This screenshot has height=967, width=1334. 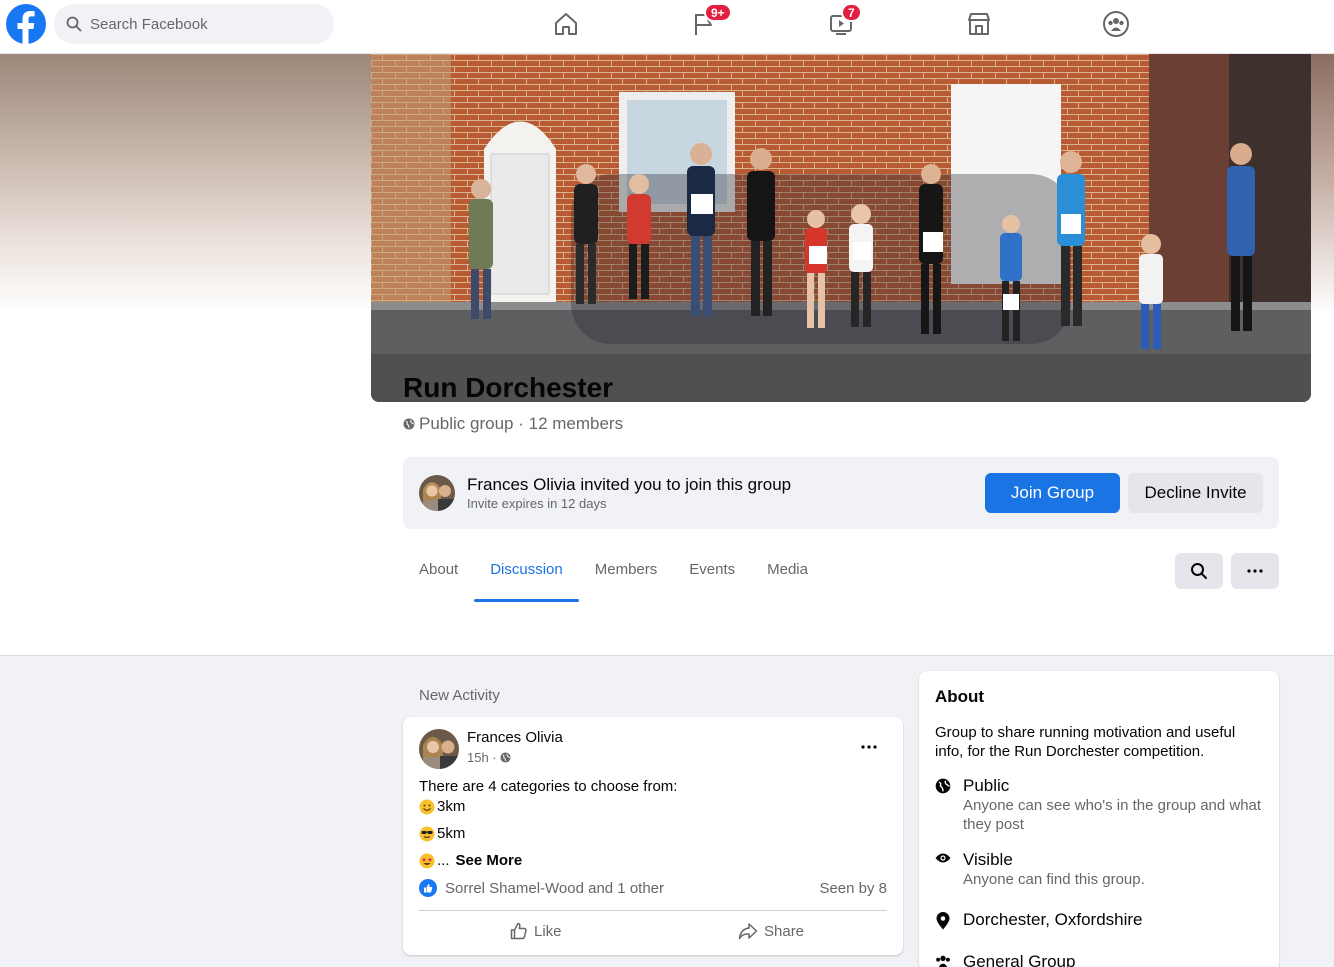 I want to click on nav-pages-button: 9+, so click(x=708, y=22).